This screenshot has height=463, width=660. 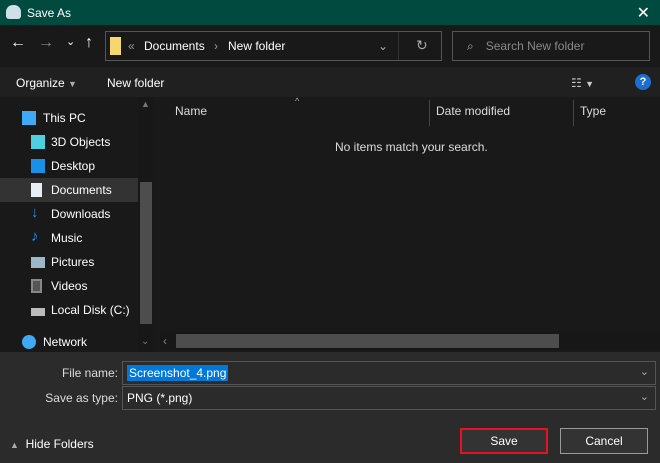 I want to click on sidebar-item-network: Network, so click(x=69, y=342).